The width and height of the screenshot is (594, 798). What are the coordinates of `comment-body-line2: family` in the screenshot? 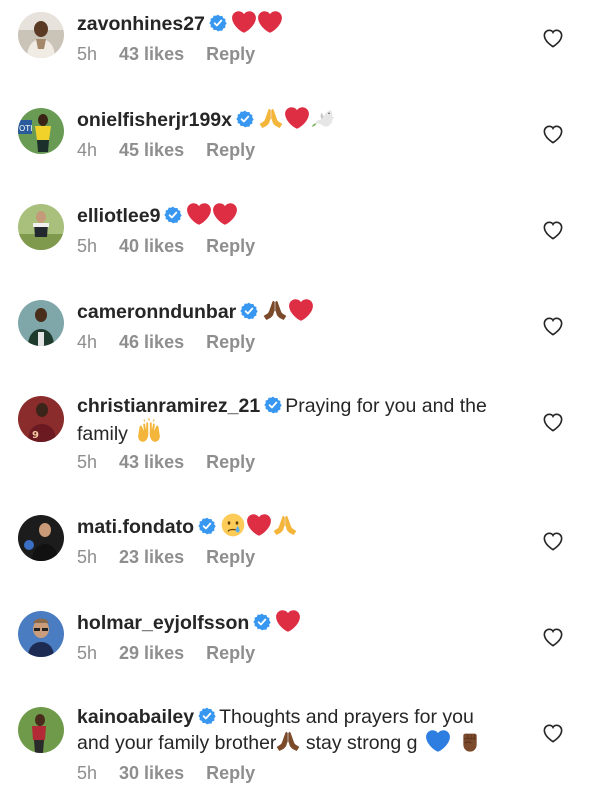 It's located at (299, 432).